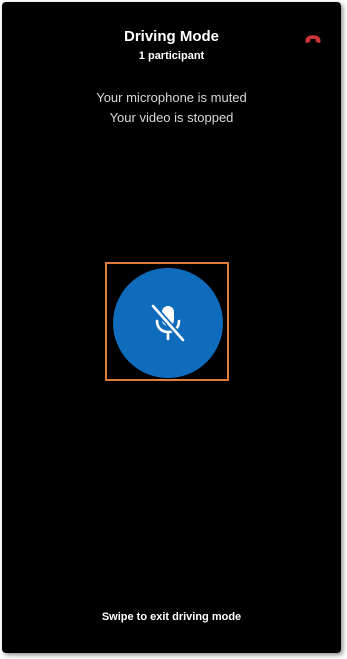 The image size is (347, 659). I want to click on hang-up-phone-icon, so click(313, 39).